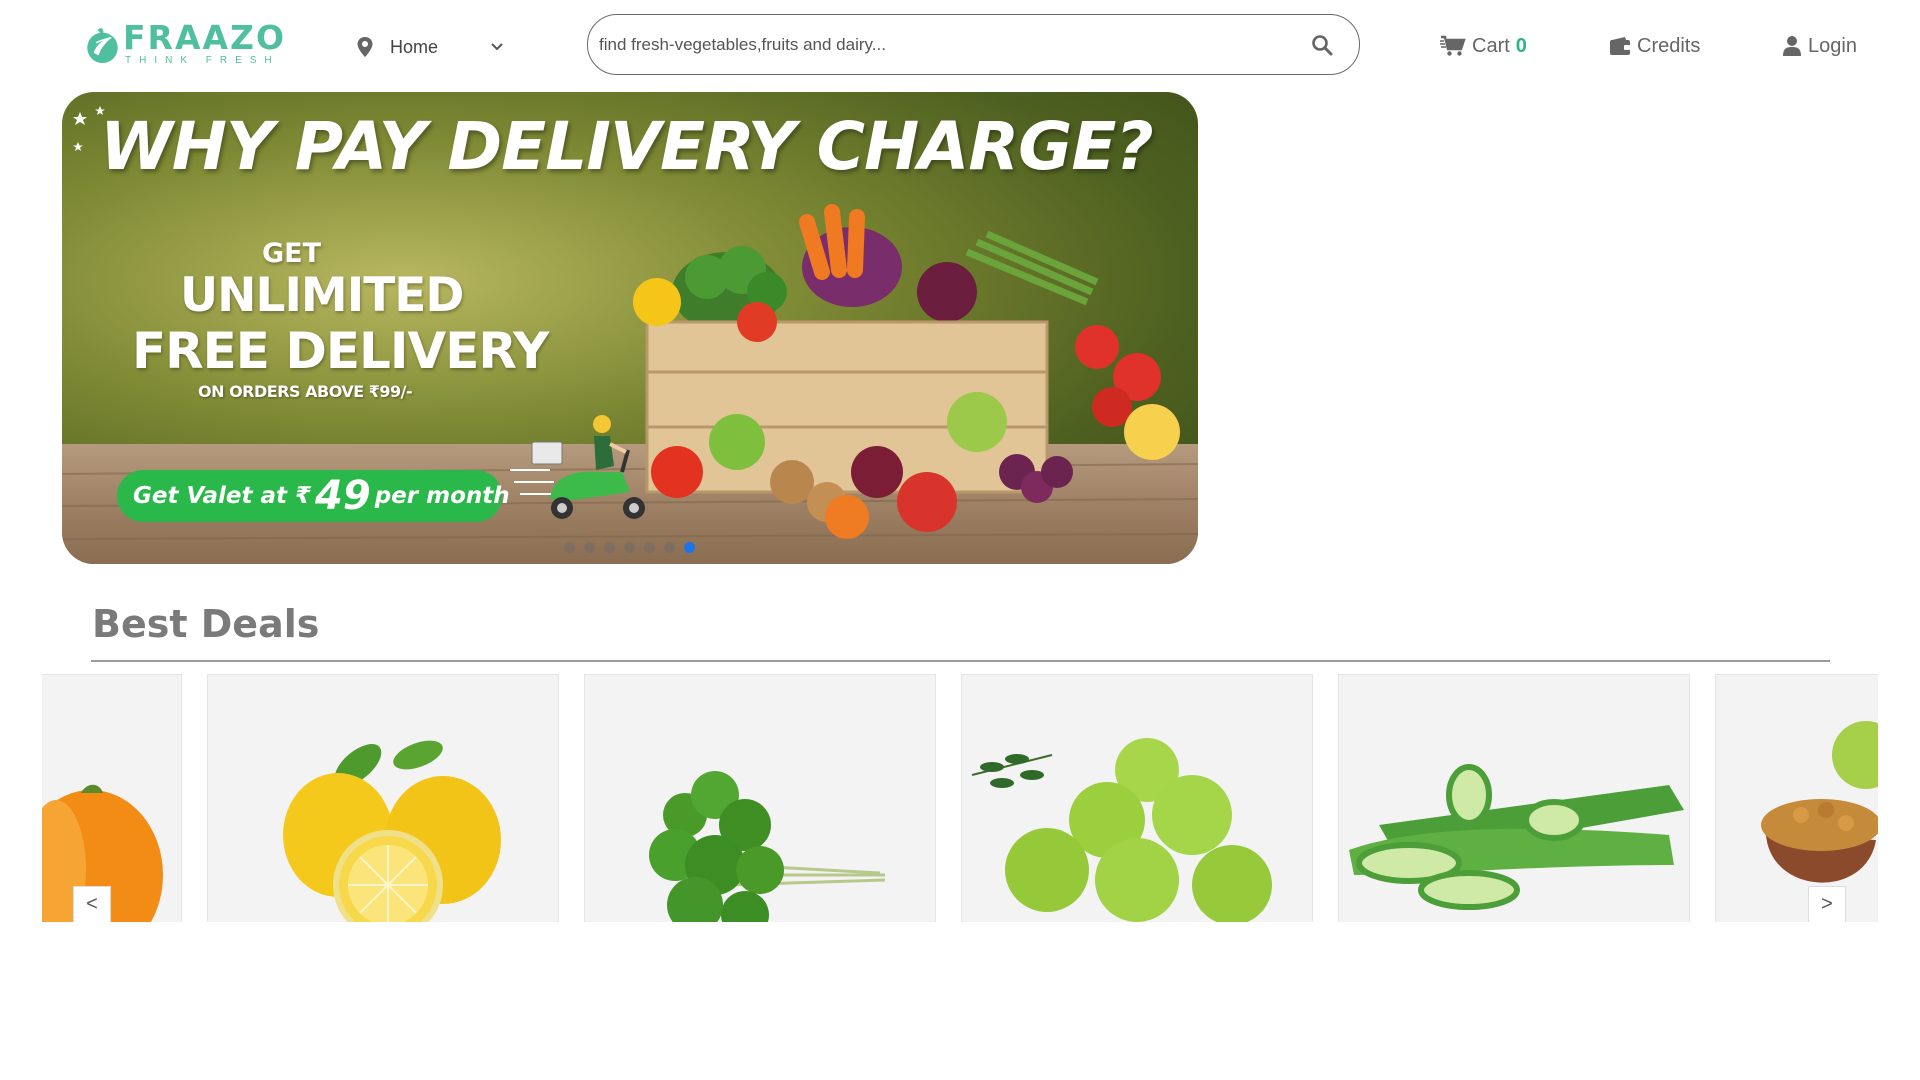 This screenshot has height=1080, width=1920. I want to click on promo-free-delivery: FREE DELIVERY, so click(340, 351).